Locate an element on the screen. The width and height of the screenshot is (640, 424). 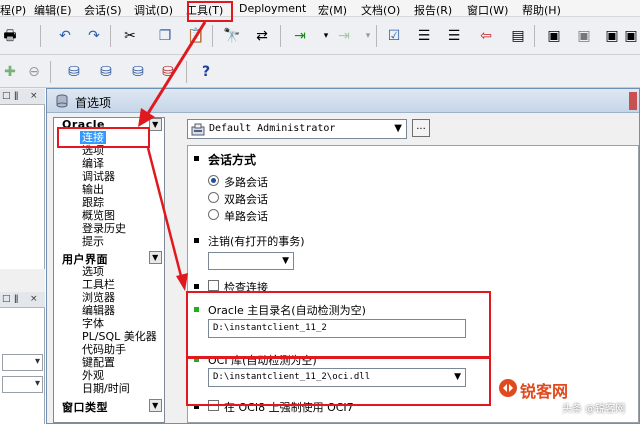
disconnect-icon: ⛁ is located at coordinates (168, 72).